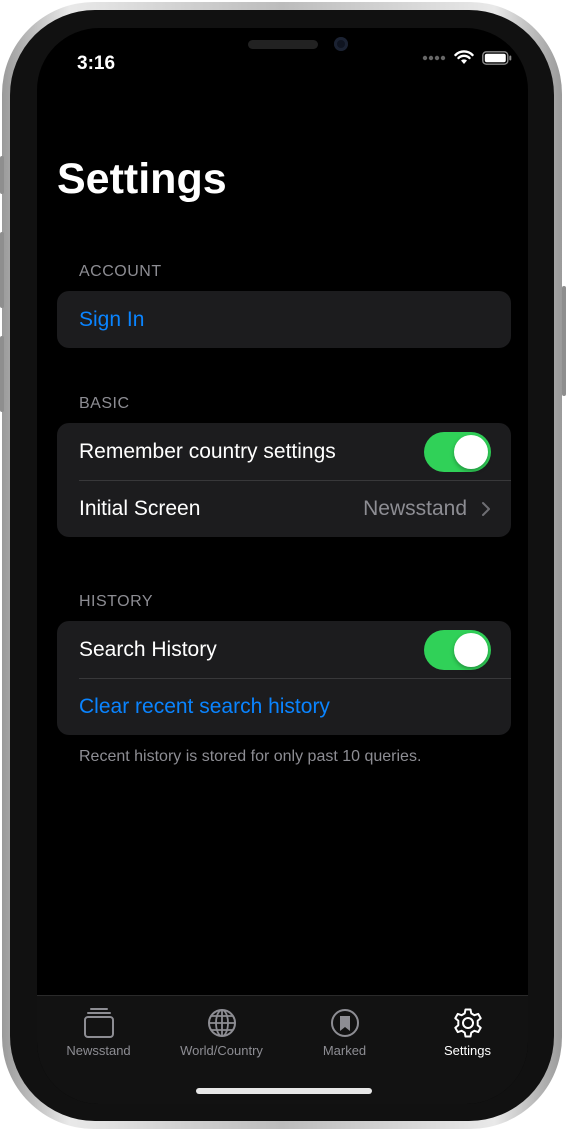  Describe the element at coordinates (284, 508) in the screenshot. I see `initial-screen-row: Initial Screen Newsstand` at that location.